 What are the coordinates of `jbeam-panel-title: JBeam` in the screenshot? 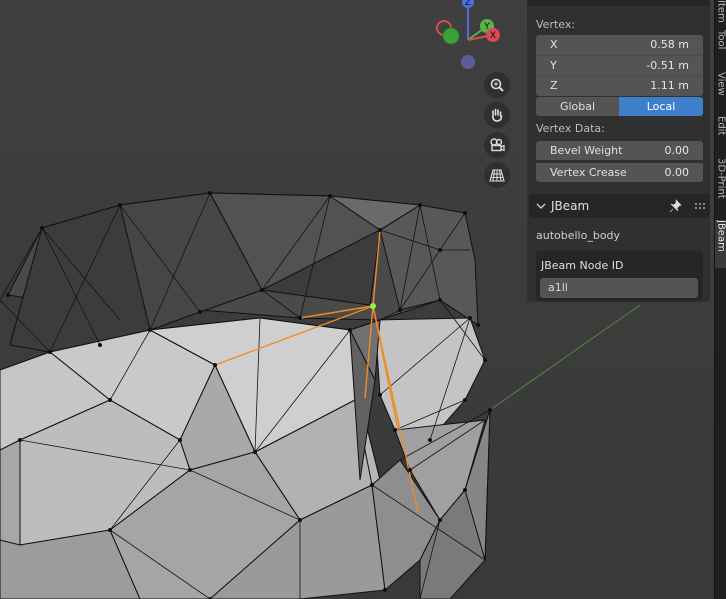 It's located at (570, 206).